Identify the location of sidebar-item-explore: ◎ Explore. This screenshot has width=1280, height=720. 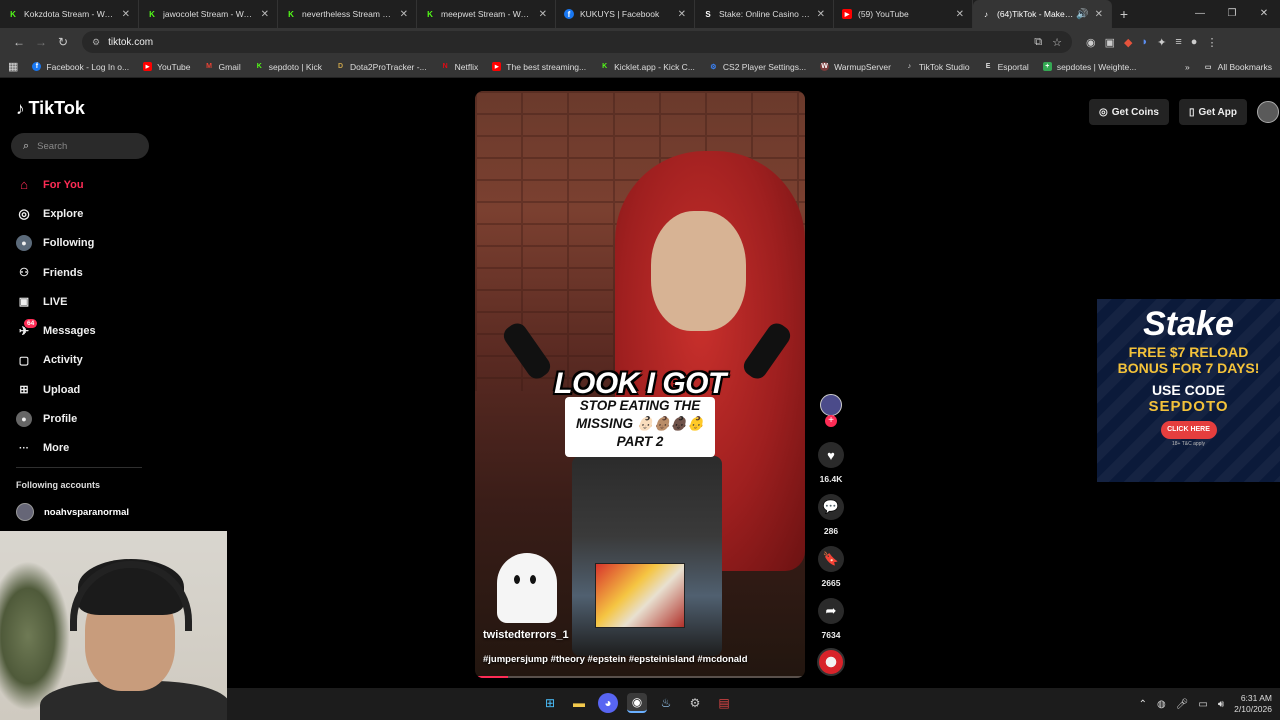
(116, 213).